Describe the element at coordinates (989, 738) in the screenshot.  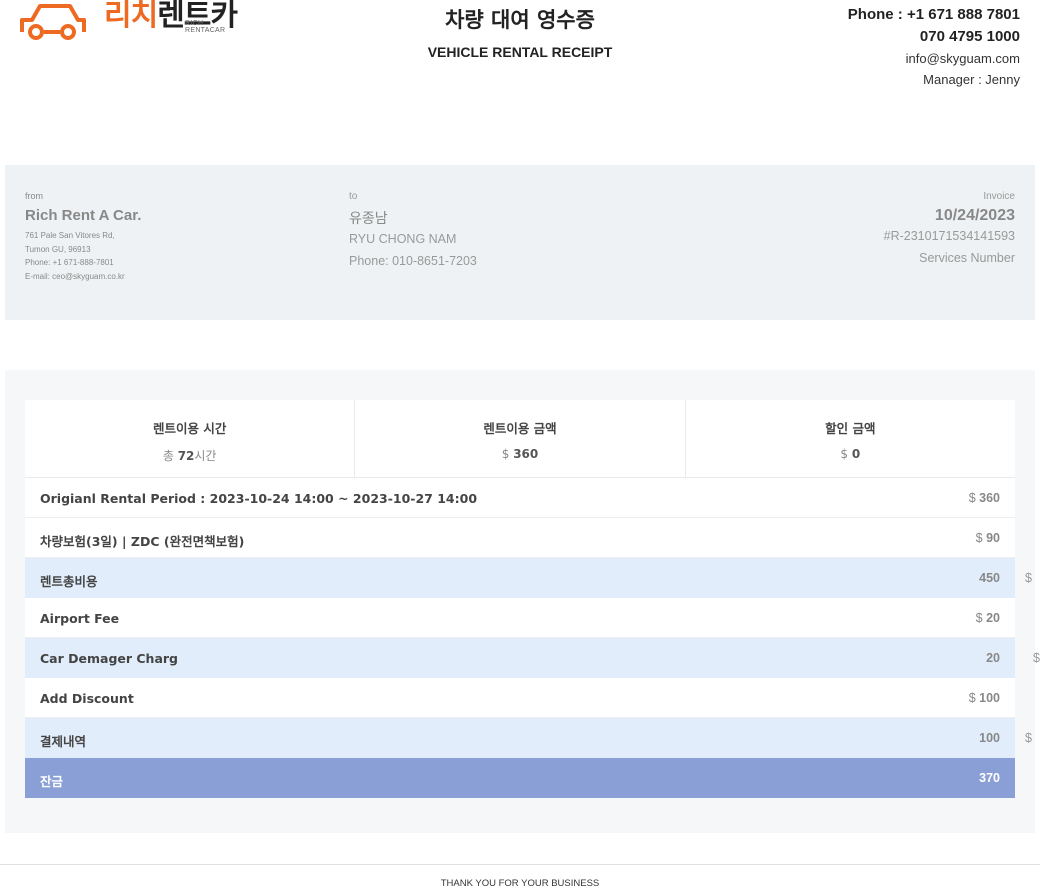
I see `line-item-amount: 100` at that location.